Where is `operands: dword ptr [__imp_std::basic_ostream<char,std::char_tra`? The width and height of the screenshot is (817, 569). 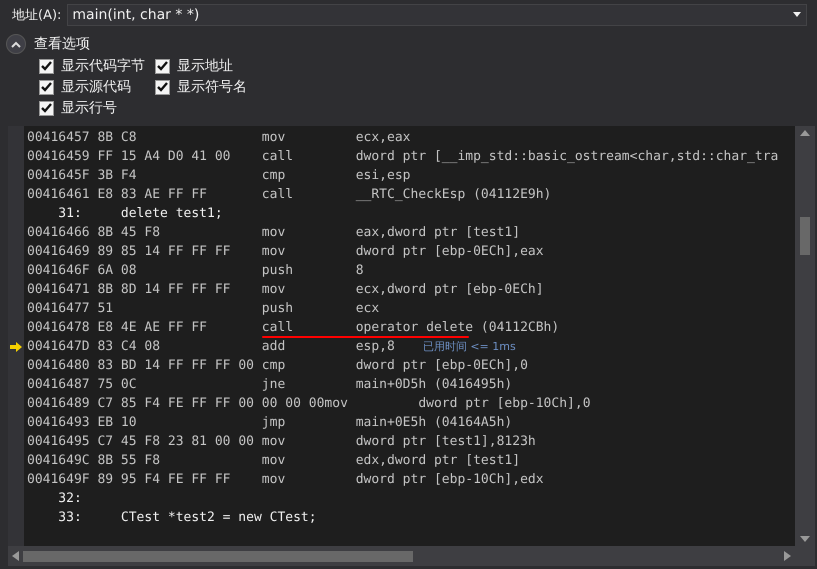
operands: dword ptr [__imp_std::basic_ostream<char,std::char_tra is located at coordinates (567, 157).